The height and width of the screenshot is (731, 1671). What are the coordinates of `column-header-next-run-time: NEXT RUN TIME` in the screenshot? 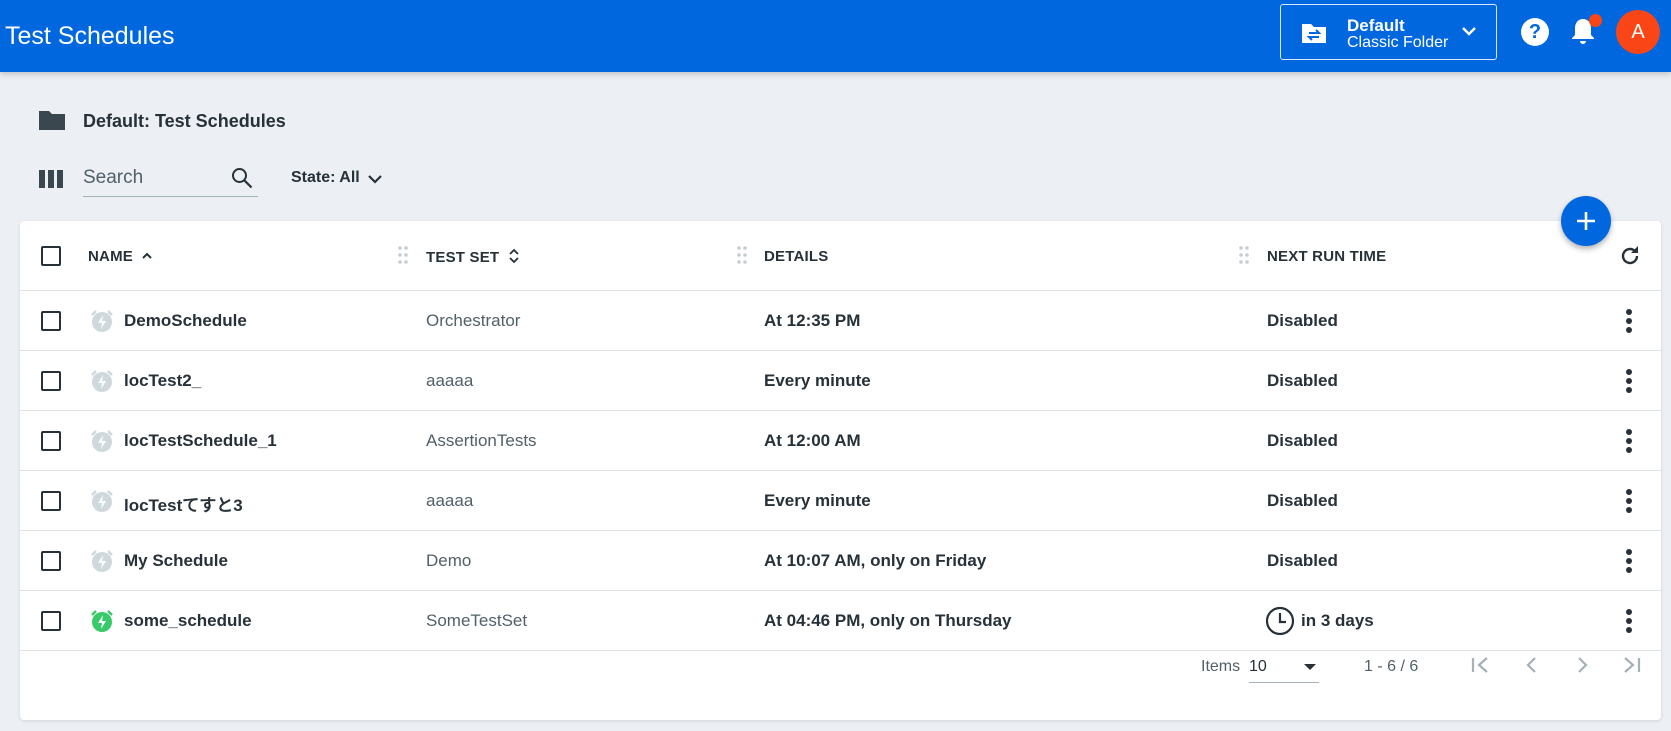 It's located at (1326, 256).